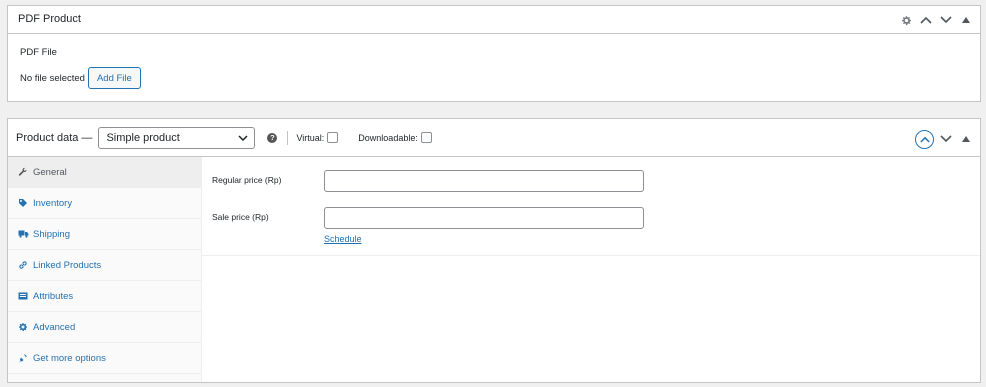 Image resolution: width=986 pixels, height=387 pixels. I want to click on product-data-title: Product data —, so click(54, 137).